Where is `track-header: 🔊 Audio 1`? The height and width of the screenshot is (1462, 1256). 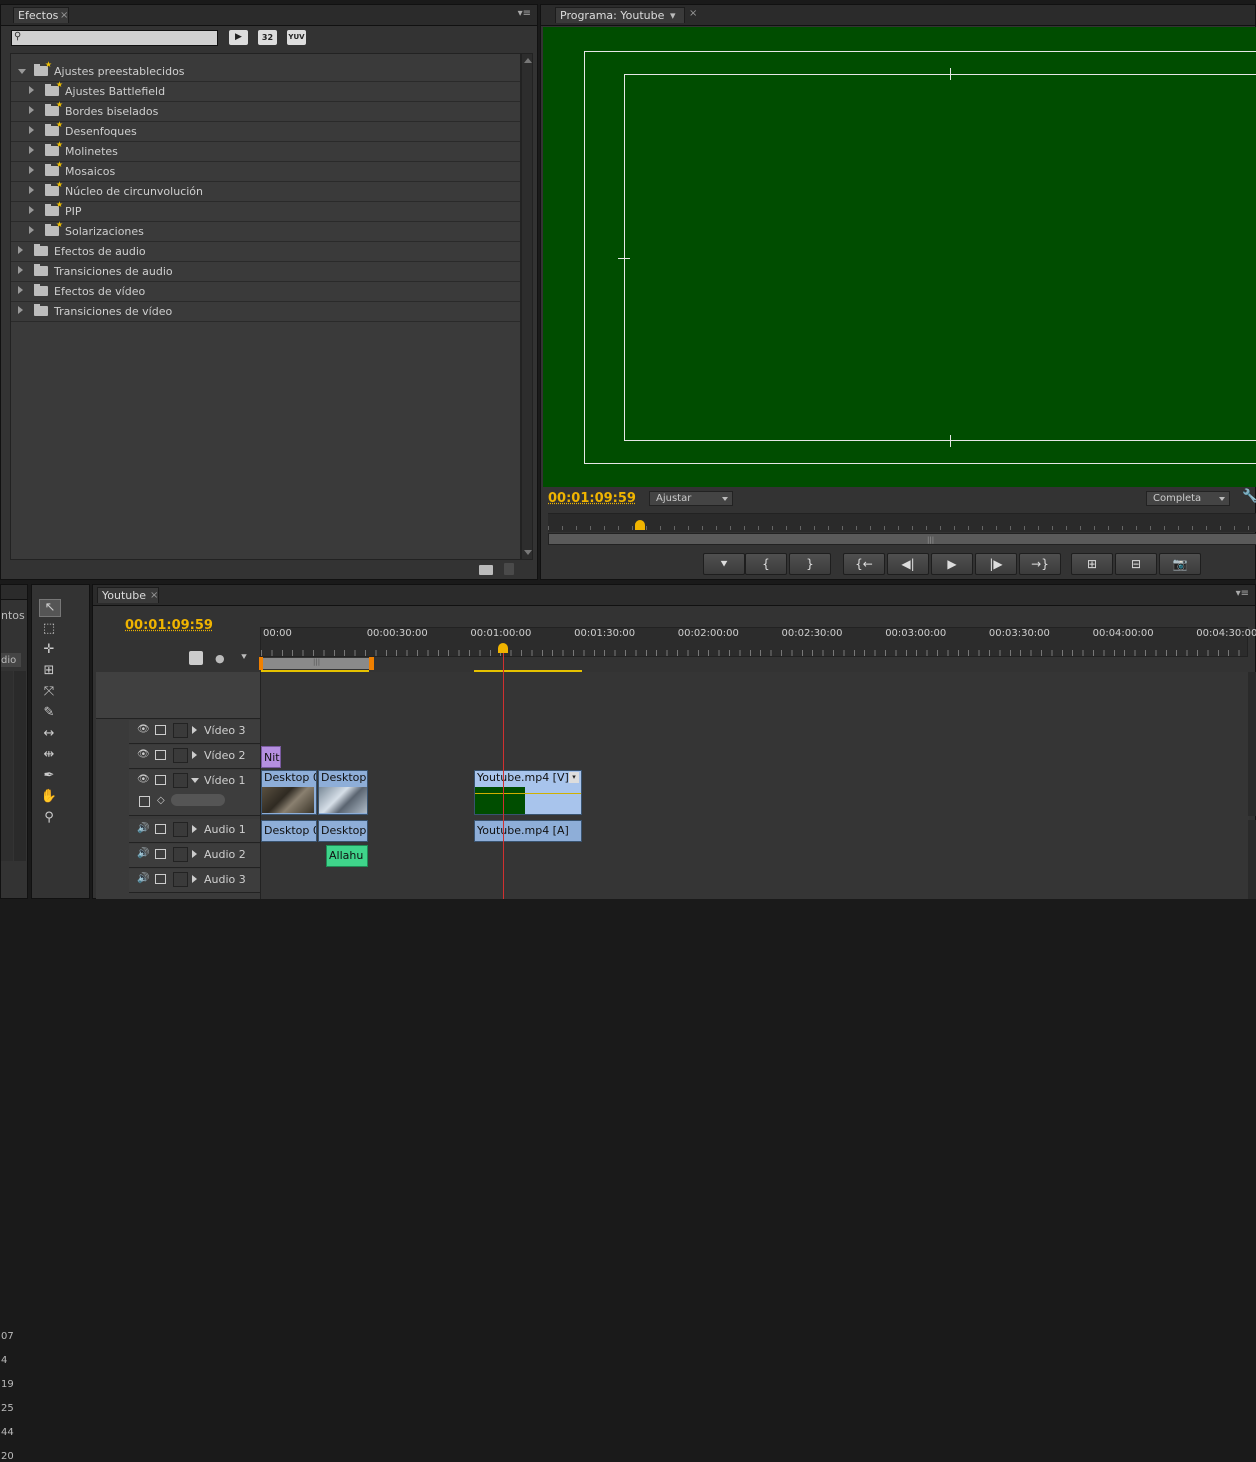
track-header: 🔊 Audio 1 is located at coordinates (194, 831).